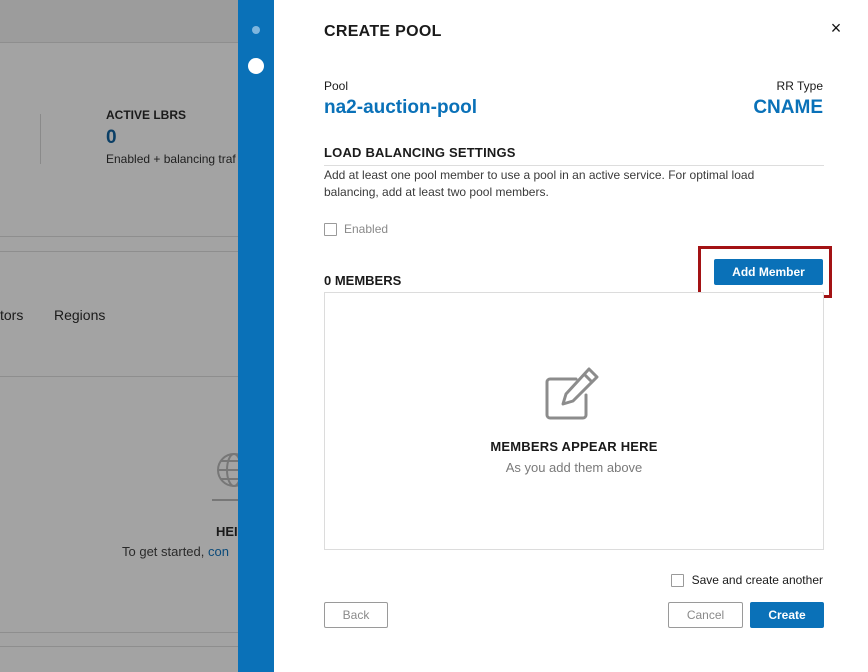 This screenshot has height=672, width=868. Describe the element at coordinates (757, 580) in the screenshot. I see `save-and-create-another-label: Save and create another` at that location.